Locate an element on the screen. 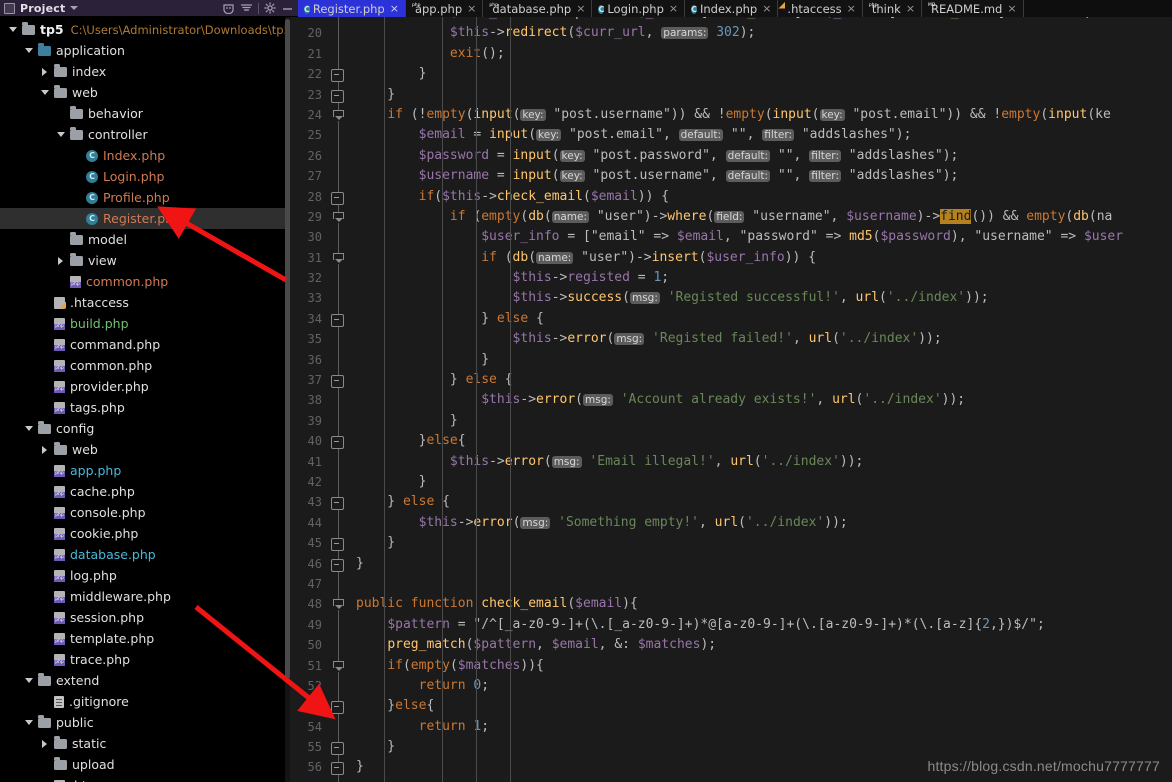 This screenshot has height=782, width=1172. tree-item-web: web is located at coordinates (145, 449).